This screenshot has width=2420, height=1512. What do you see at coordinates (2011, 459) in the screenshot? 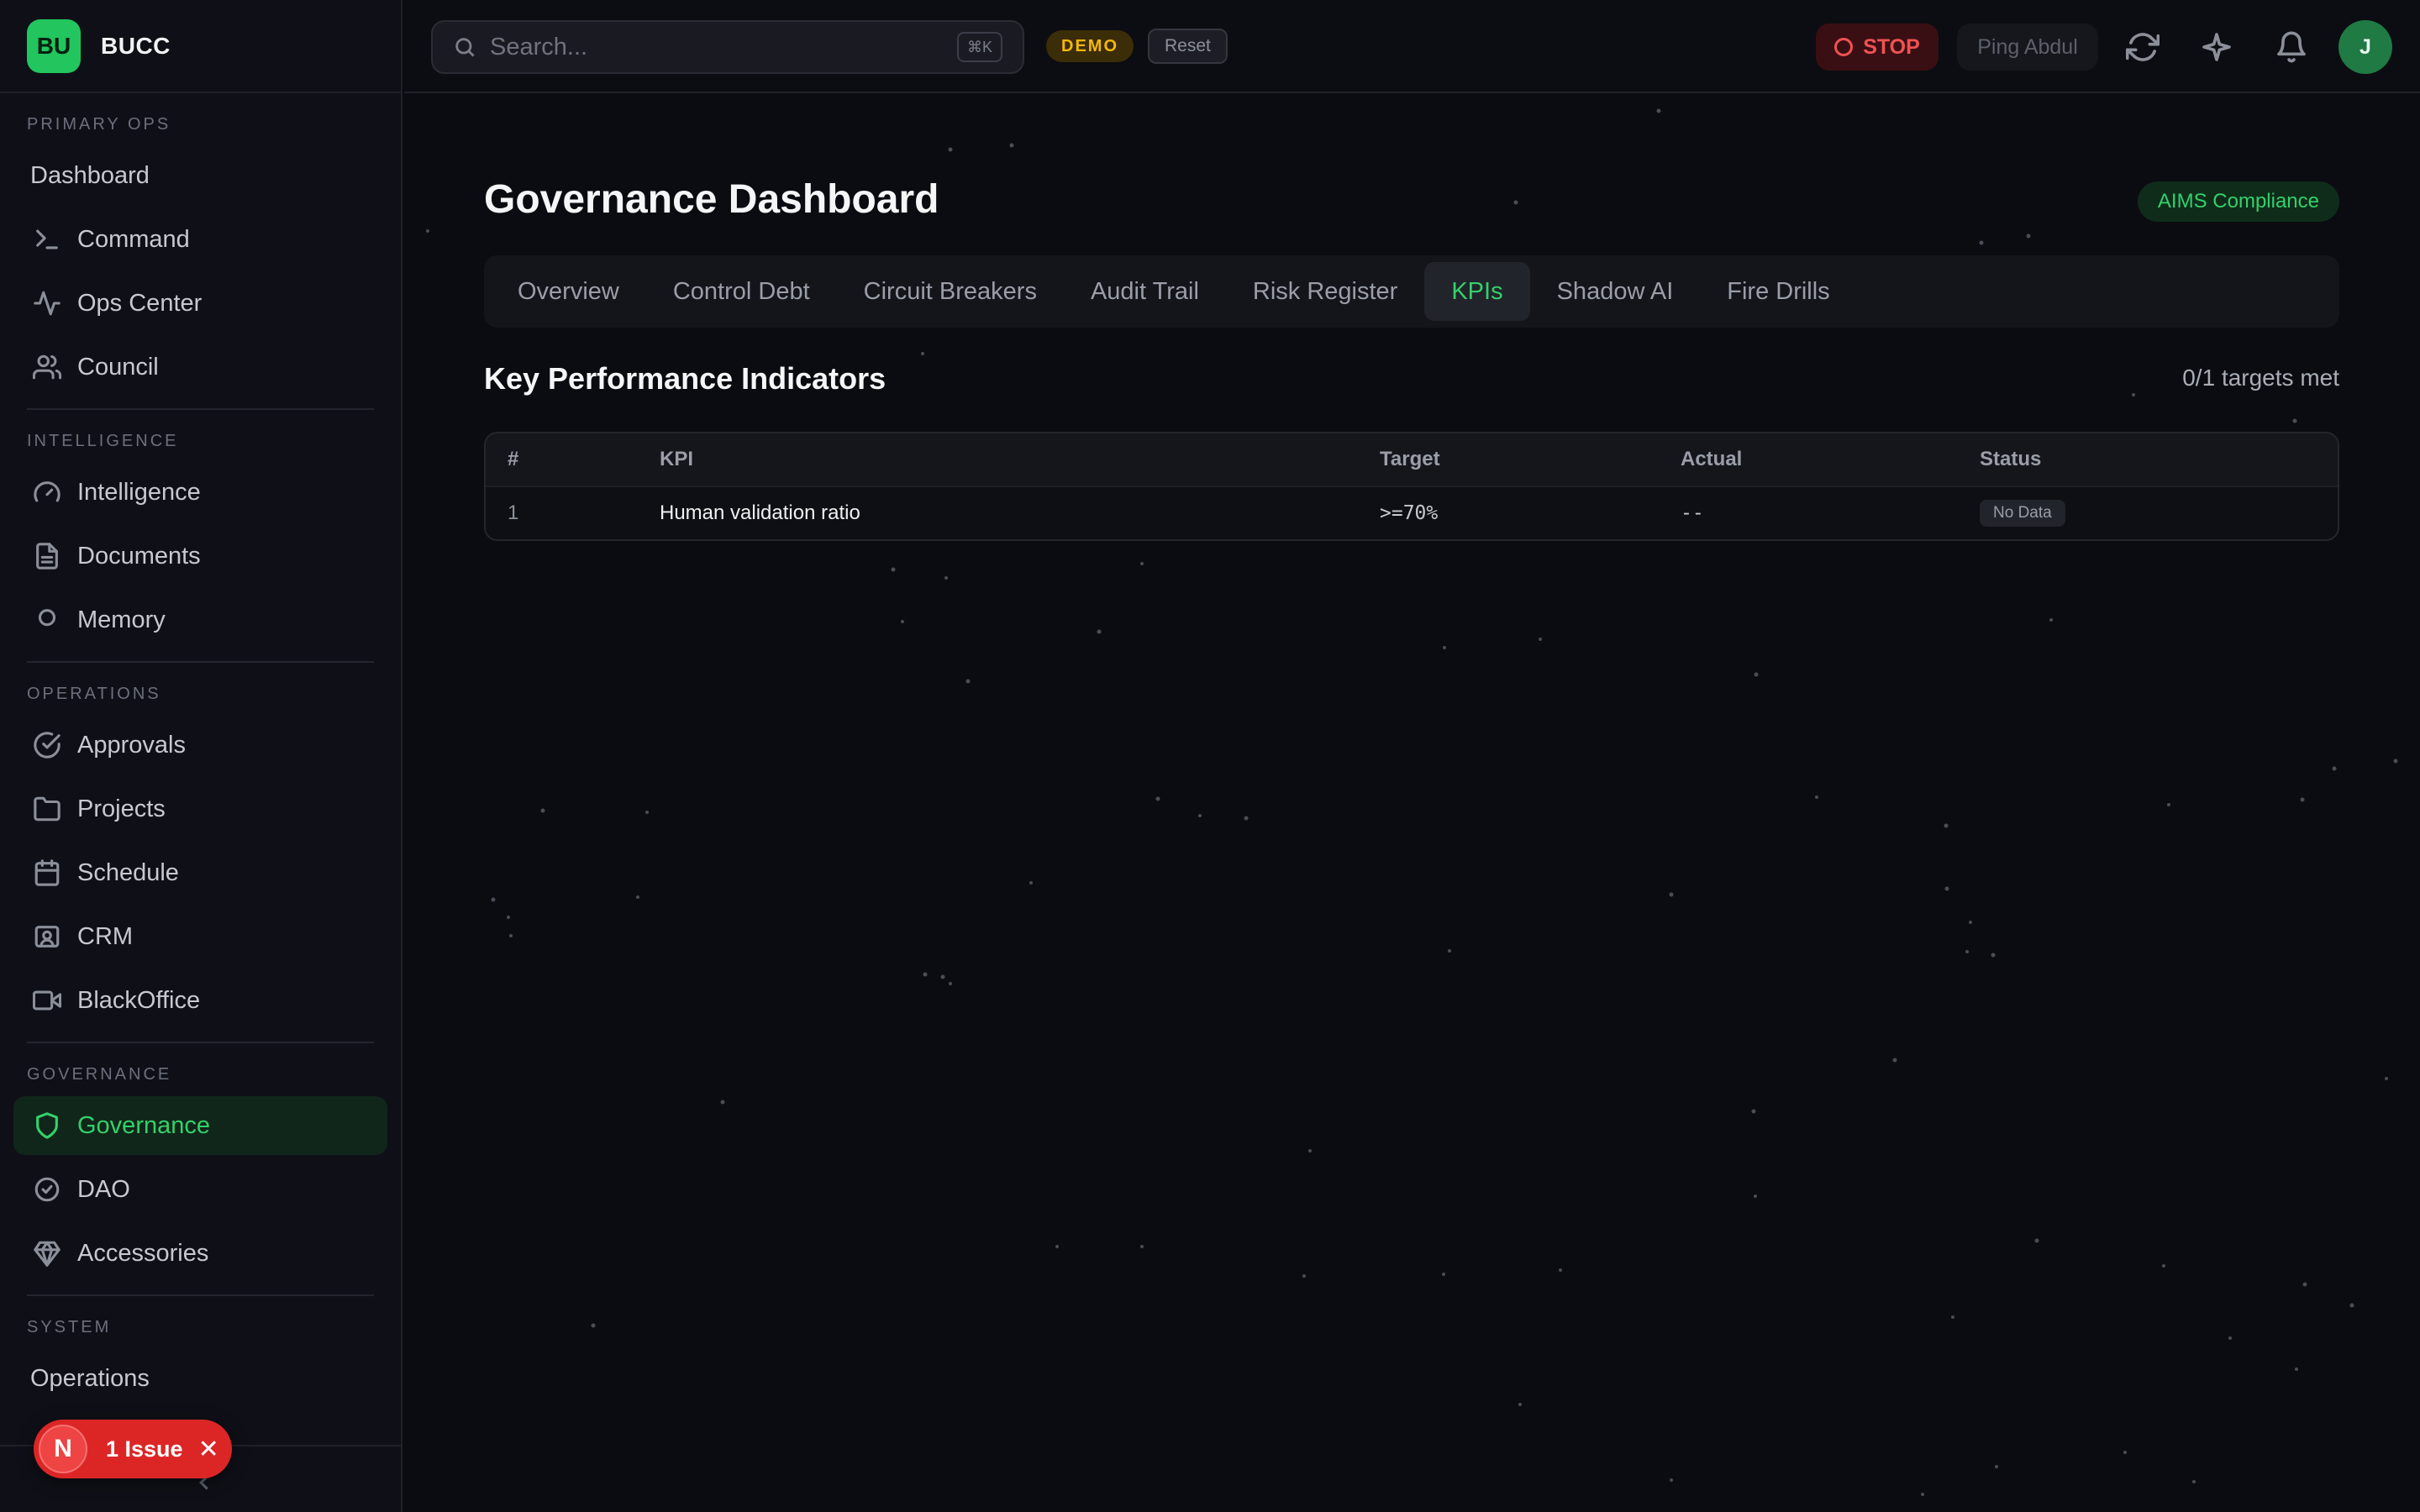
I see `column-header-status: Status` at bounding box center [2011, 459].